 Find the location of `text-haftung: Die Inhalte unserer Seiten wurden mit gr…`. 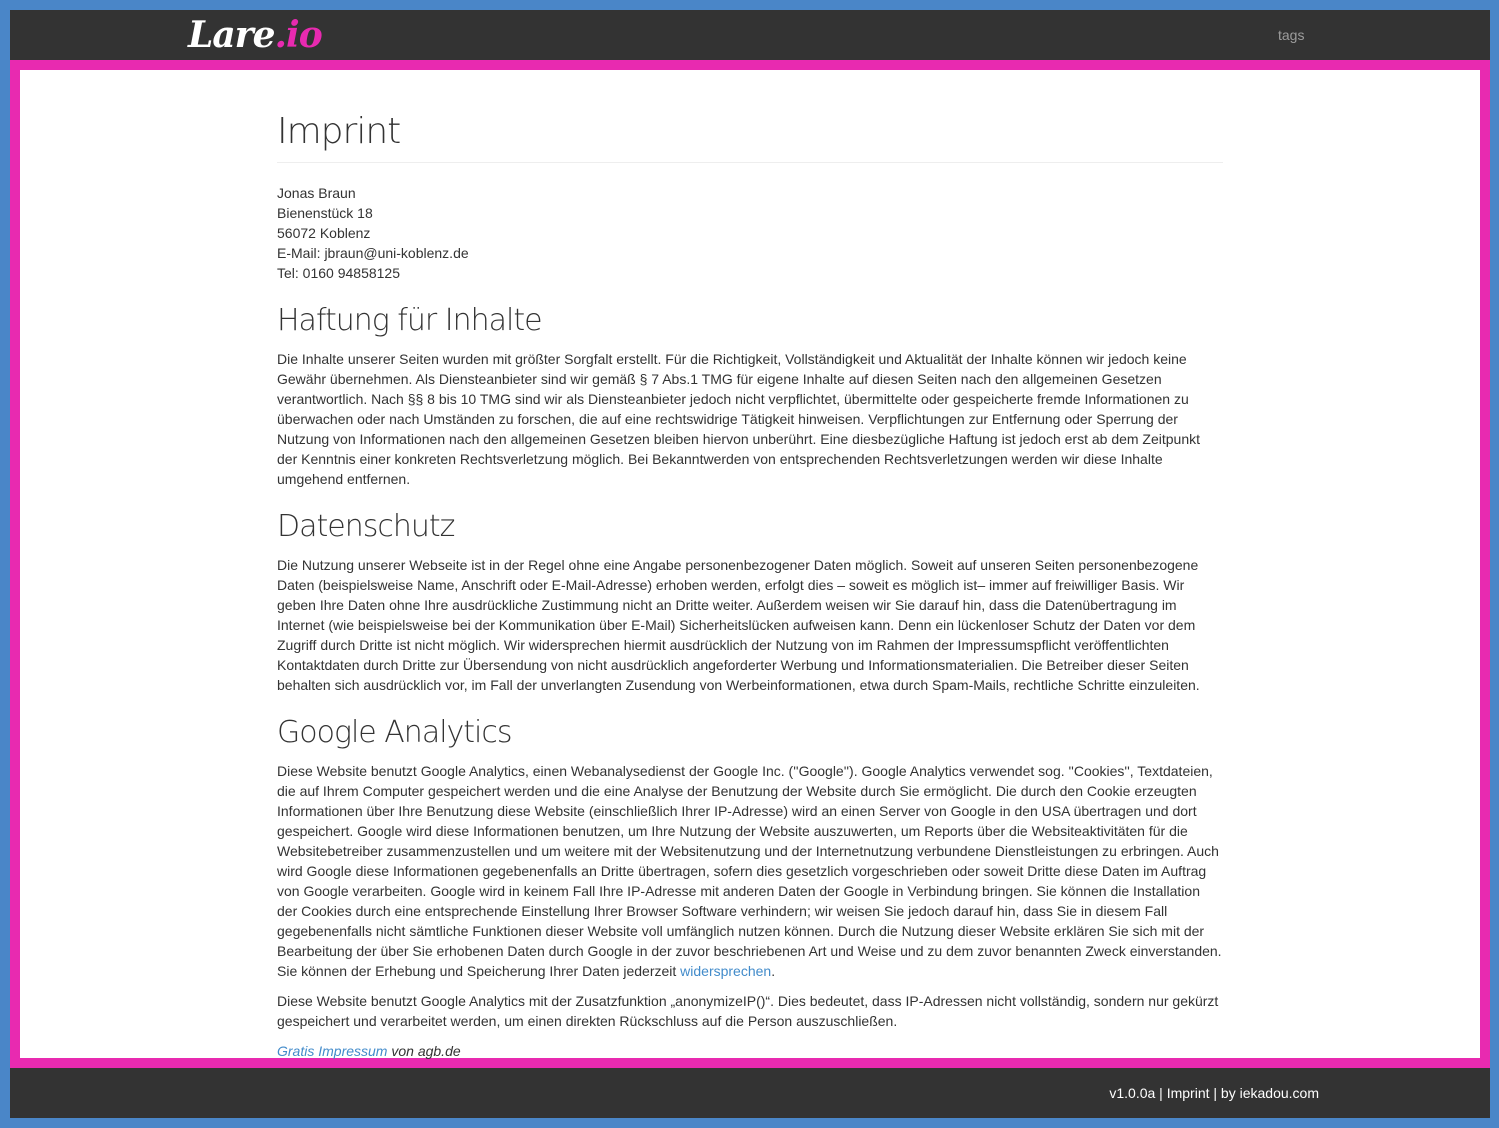

text-haftung: Die Inhalte unserer Seiten wurden mit gr… is located at coordinates (739, 419).